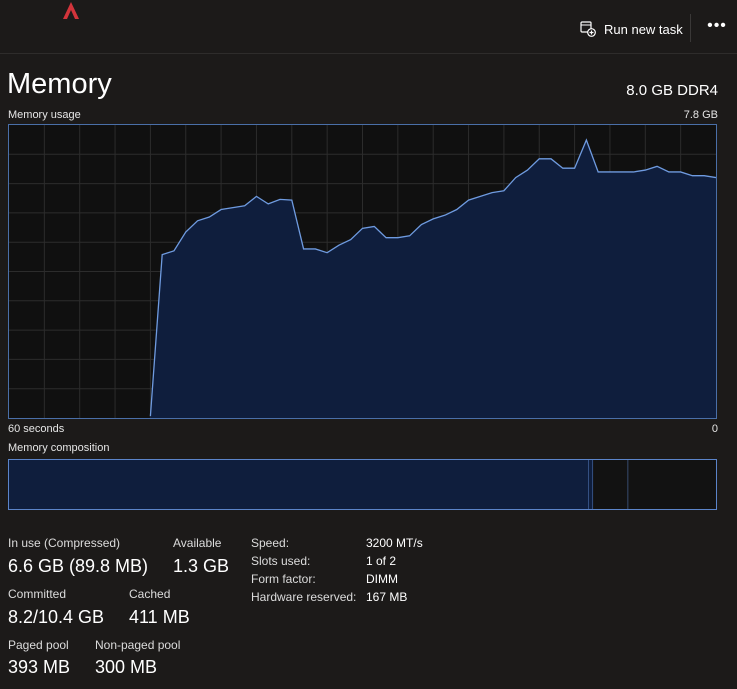 This screenshot has width=737, height=689. I want to click on brand-logo-icon, so click(71, 10).